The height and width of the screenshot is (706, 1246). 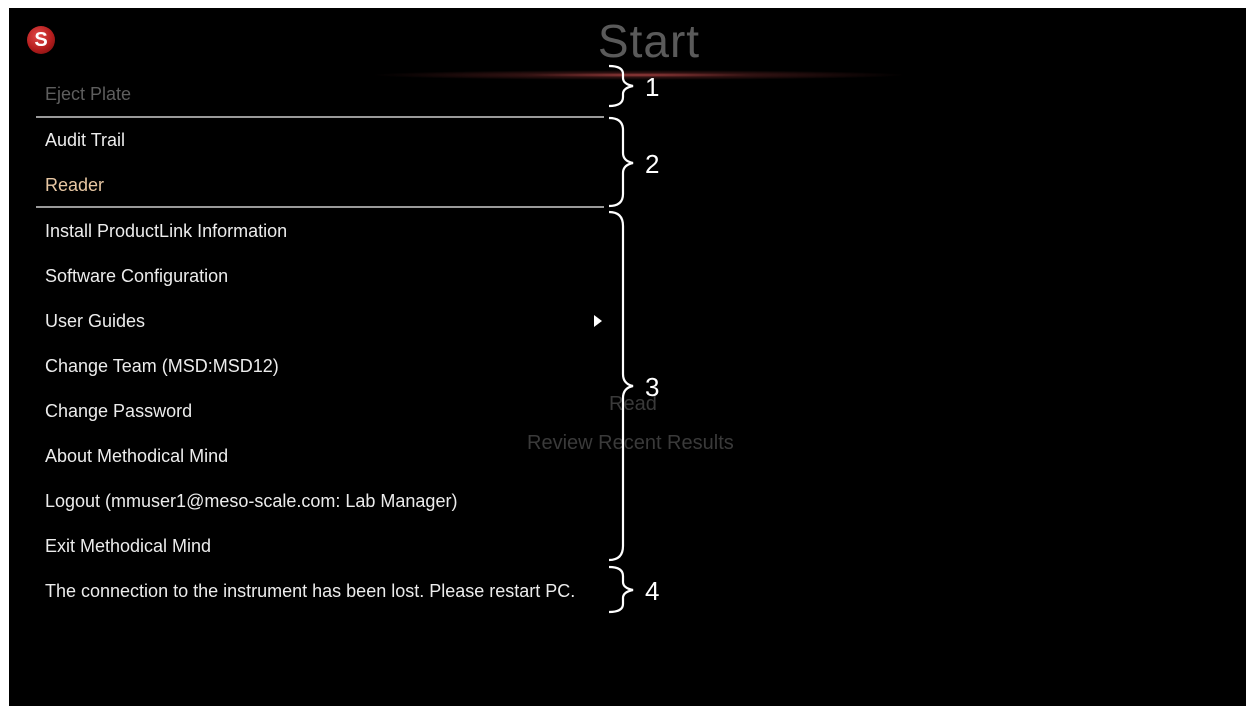 I want to click on callout-number-1: 1, so click(x=652, y=87).